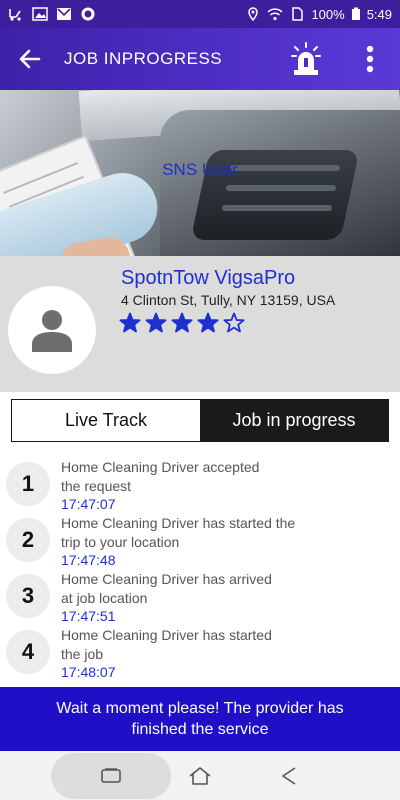 The height and width of the screenshot is (800, 400). I want to click on recent-apps-button, so click(111, 776).